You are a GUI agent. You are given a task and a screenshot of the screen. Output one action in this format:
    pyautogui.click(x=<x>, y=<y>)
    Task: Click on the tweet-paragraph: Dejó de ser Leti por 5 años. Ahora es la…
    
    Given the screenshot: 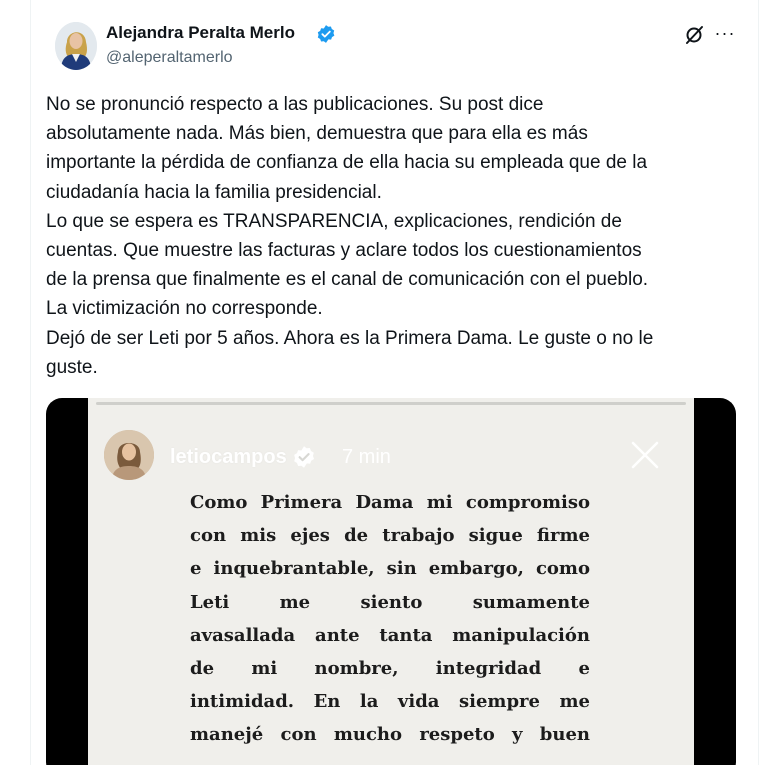 What is the action you would take?
    pyautogui.click(x=350, y=352)
    